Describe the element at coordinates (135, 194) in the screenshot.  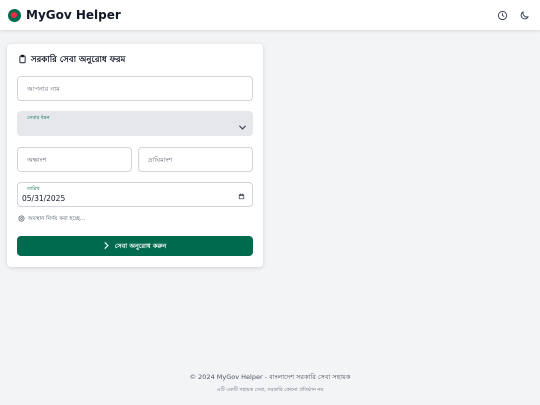
I see `date-field: তারিখ 05/31/2025` at that location.